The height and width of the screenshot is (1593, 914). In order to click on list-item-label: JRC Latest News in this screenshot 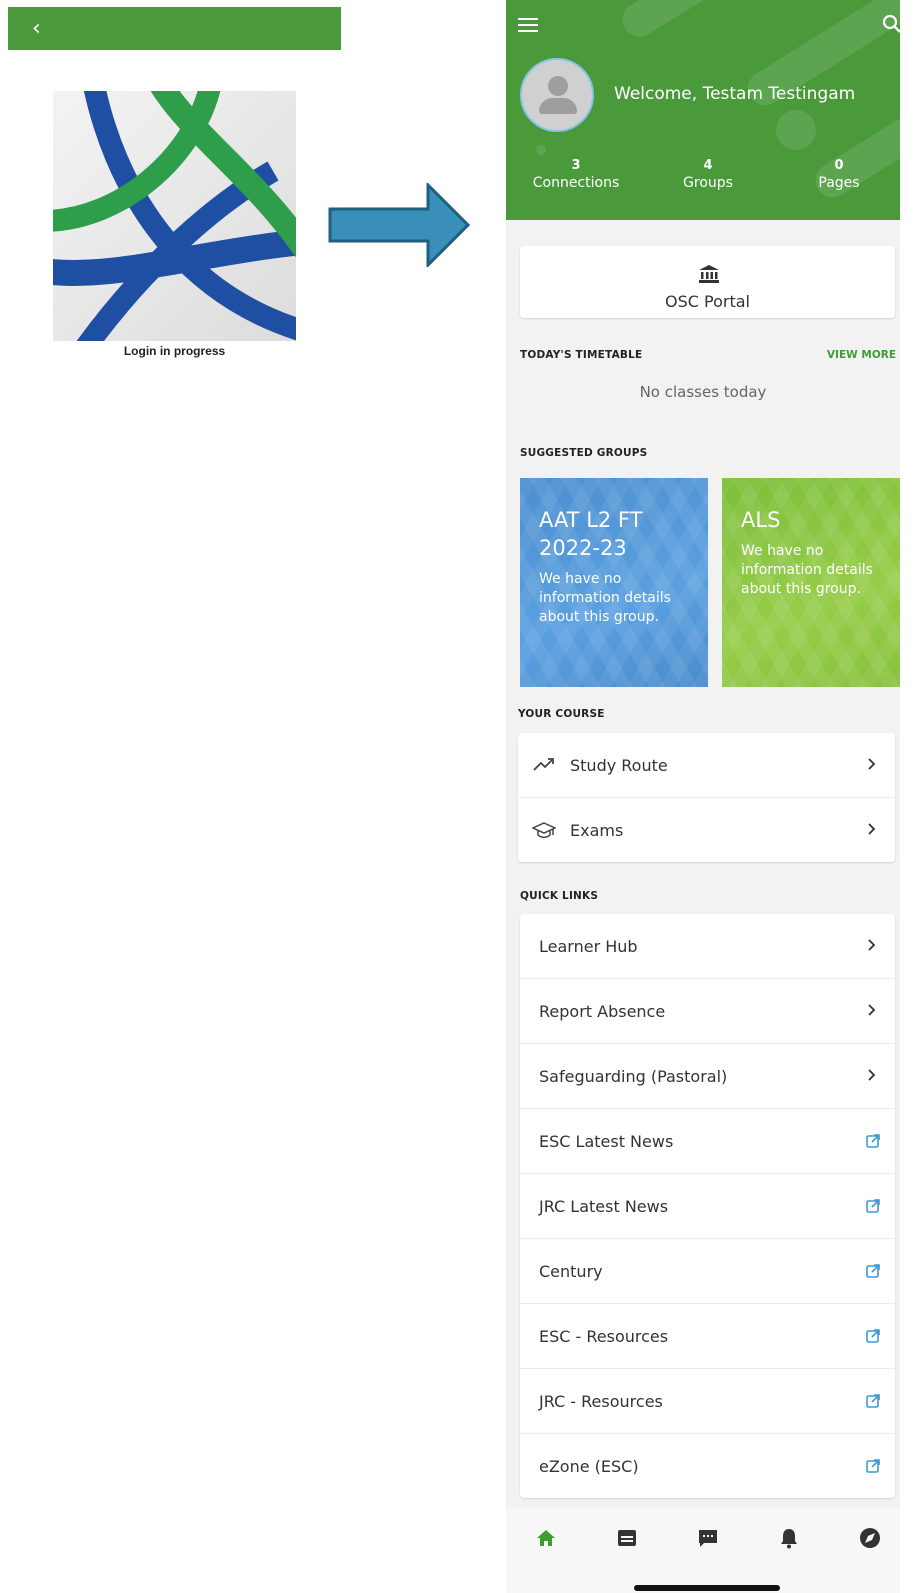, I will do `click(604, 1206)`.